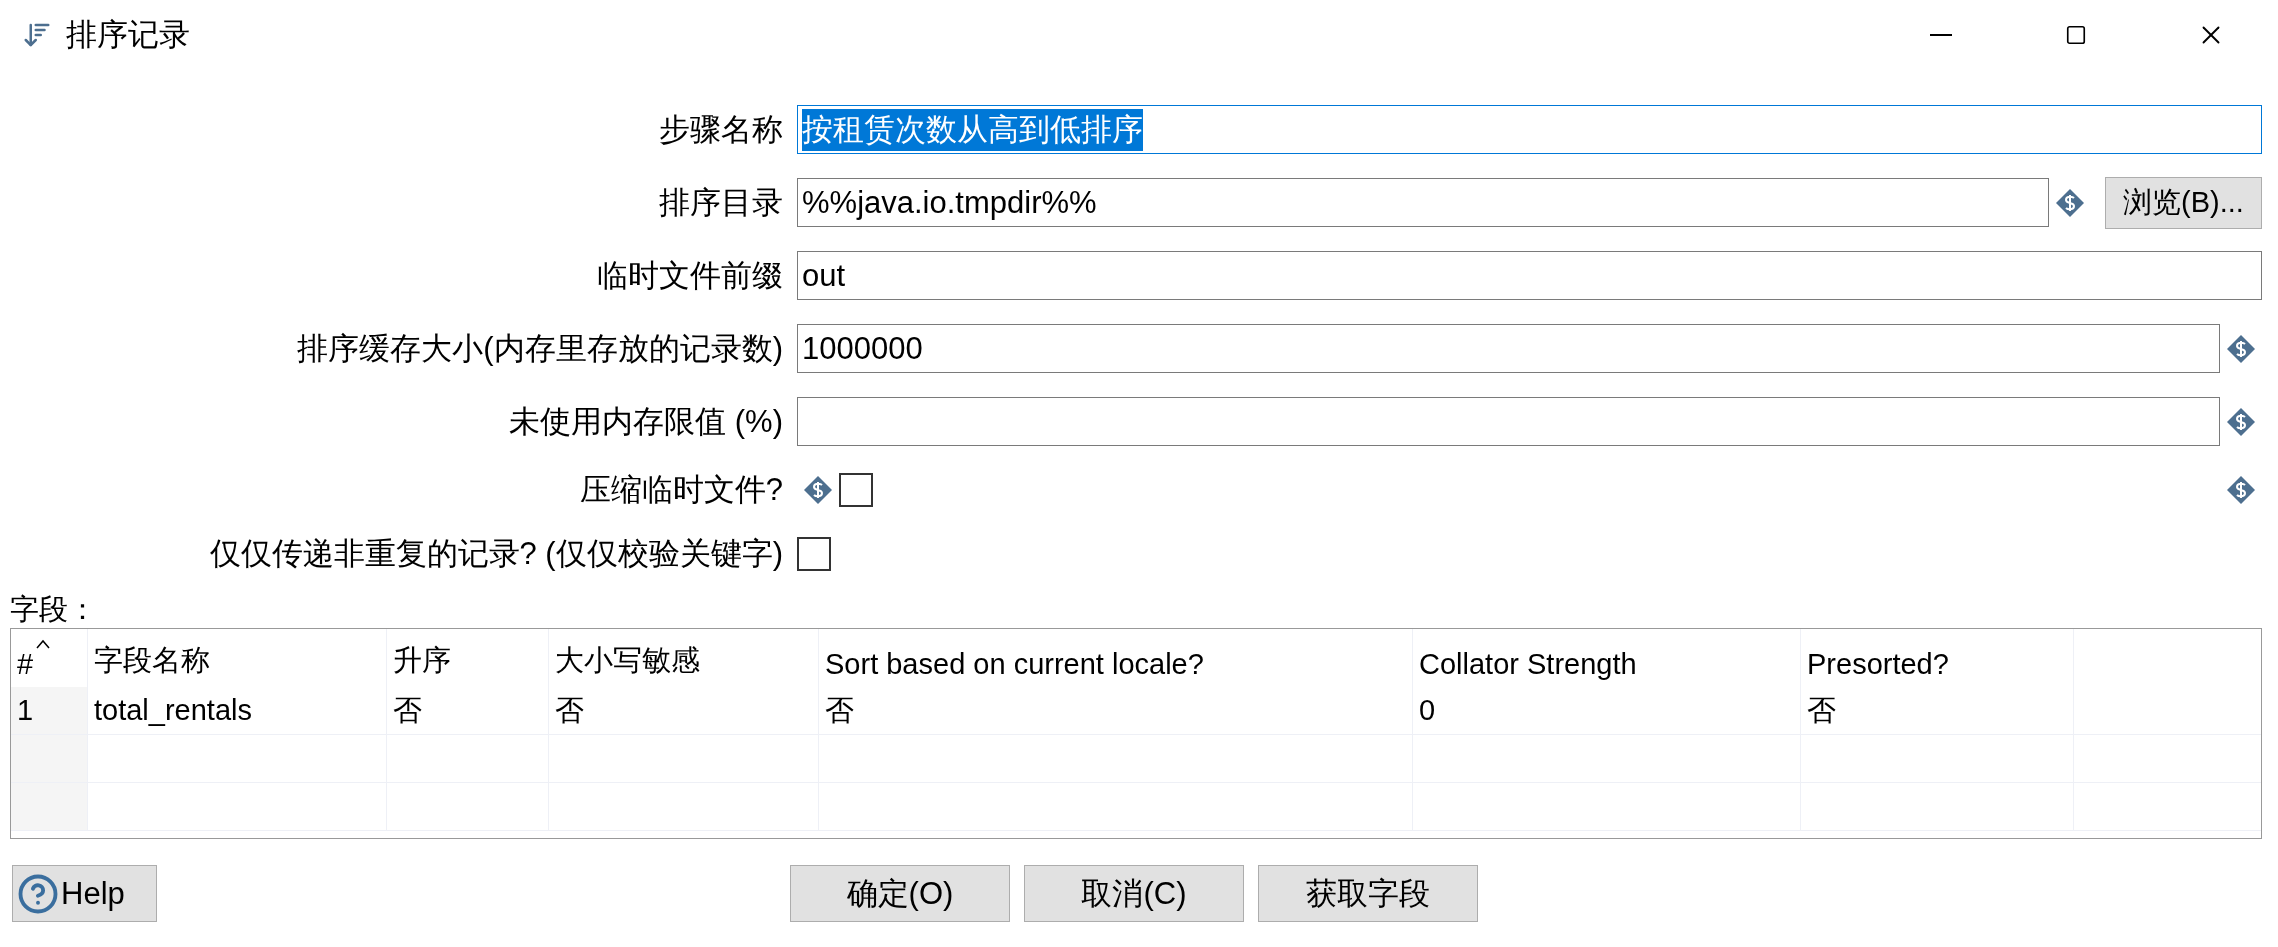  I want to click on field-label: 步骤名称, so click(721, 129).